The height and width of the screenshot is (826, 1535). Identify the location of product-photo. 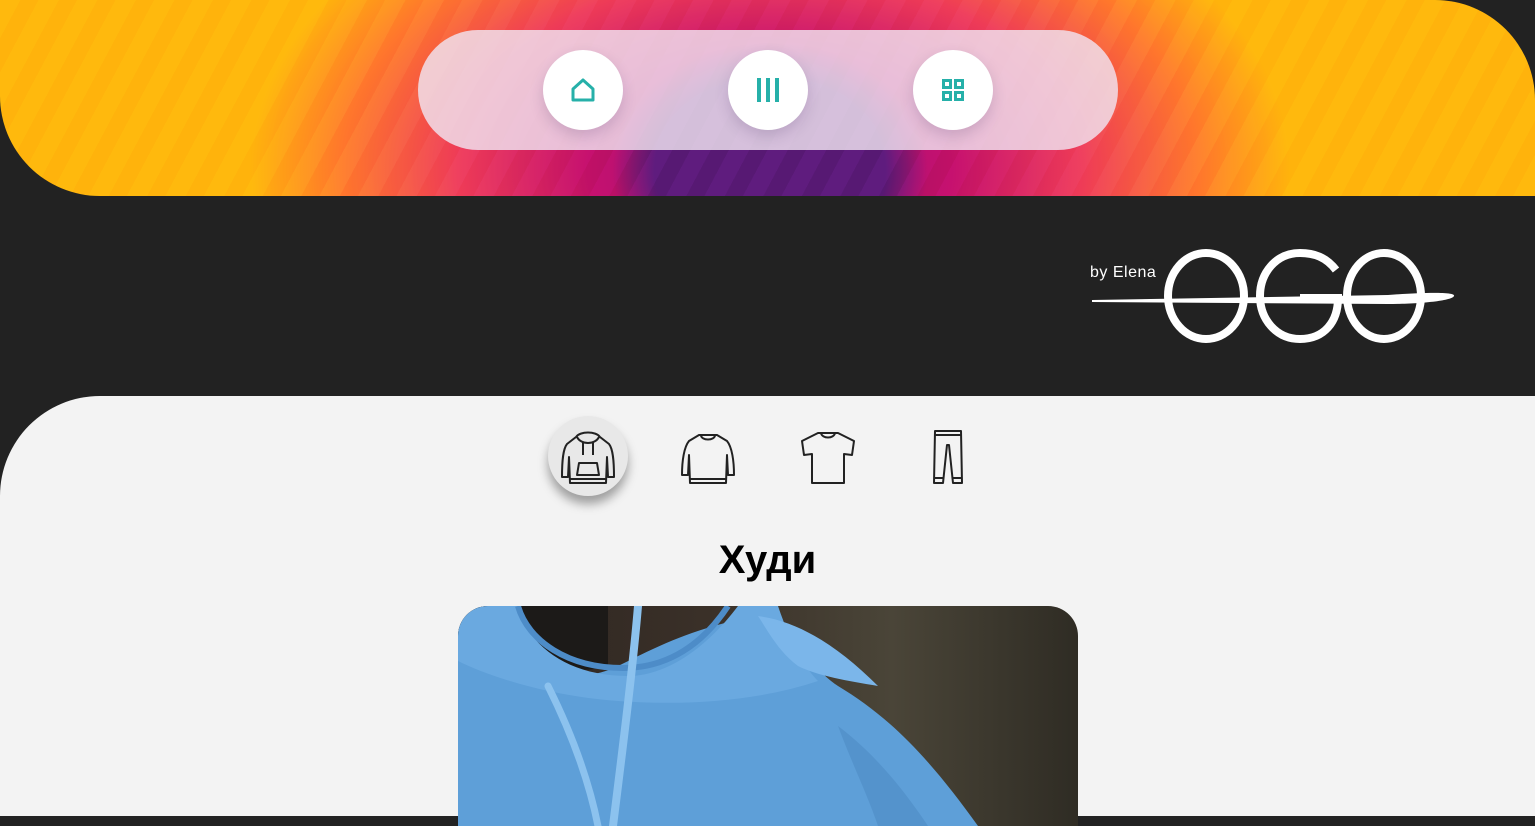
(768, 716).